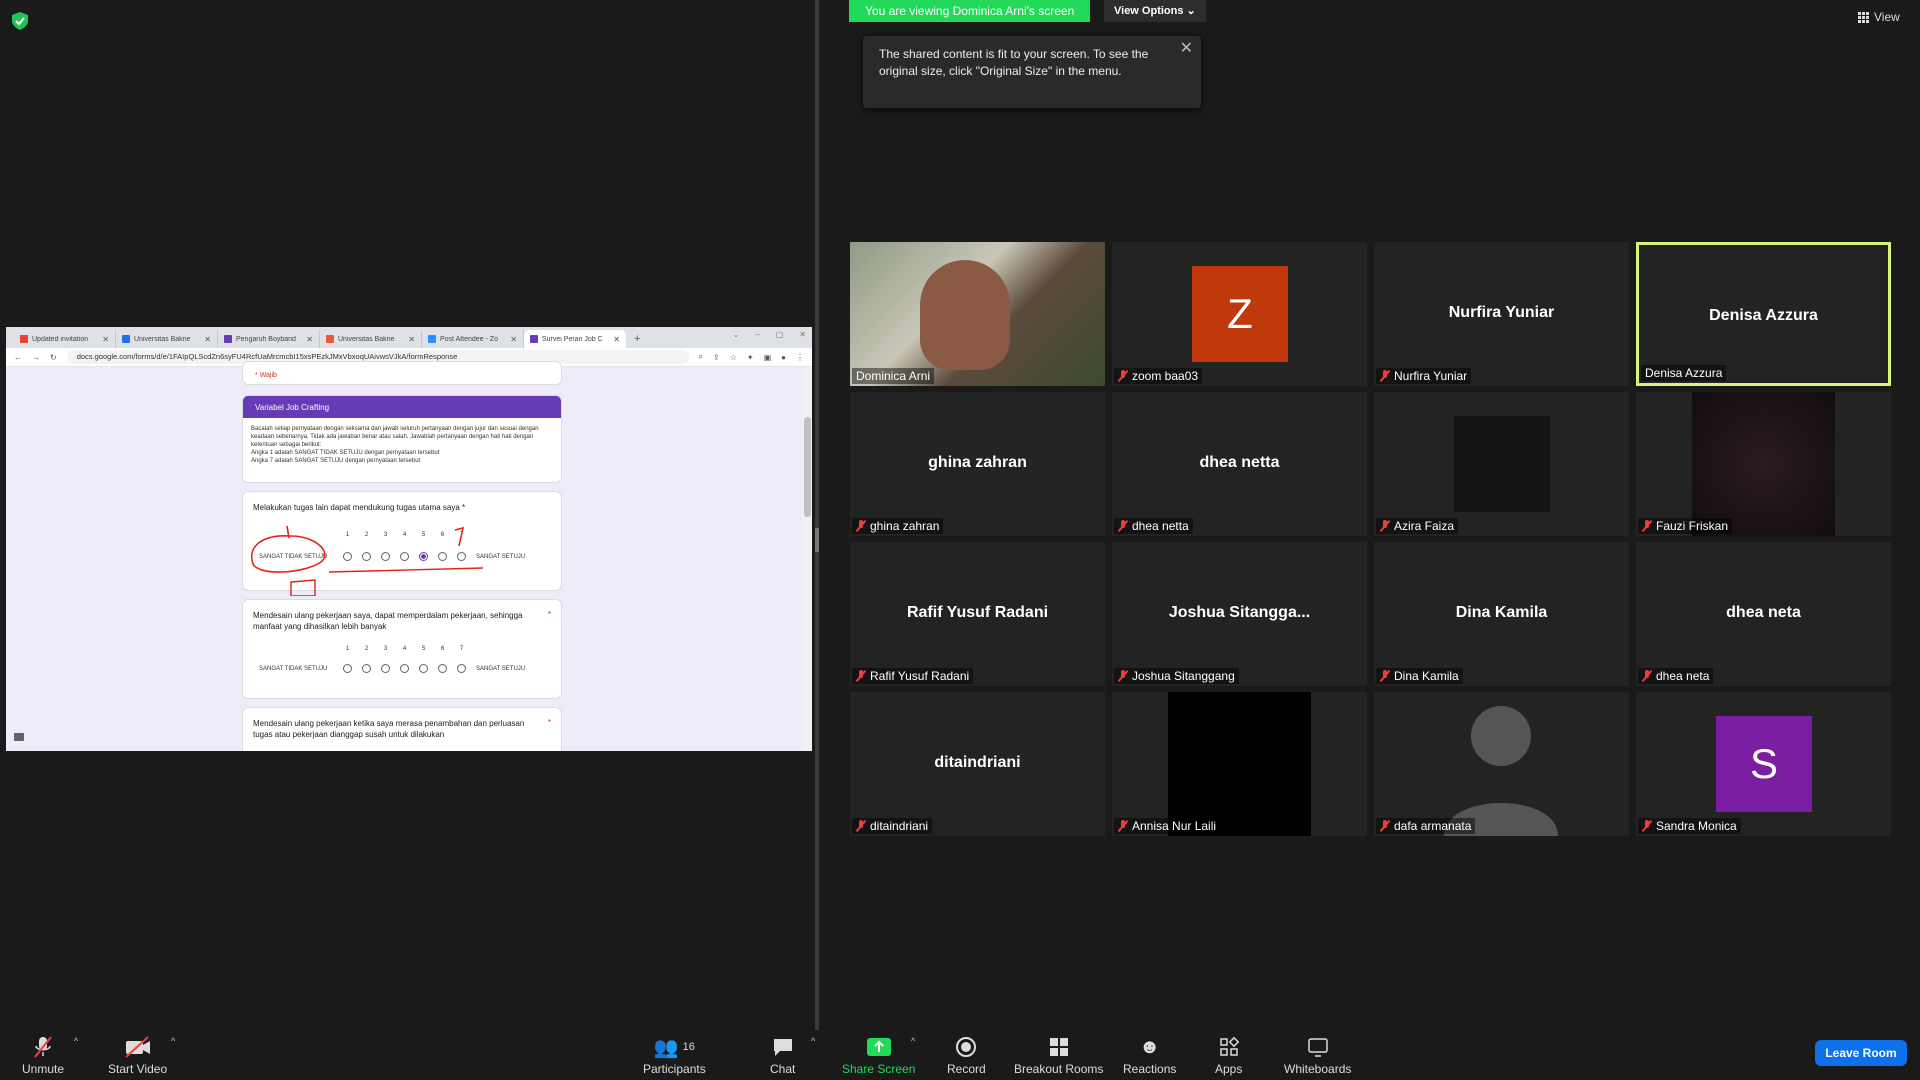  What do you see at coordinates (817, 540) in the screenshot?
I see `divider-handle` at bounding box center [817, 540].